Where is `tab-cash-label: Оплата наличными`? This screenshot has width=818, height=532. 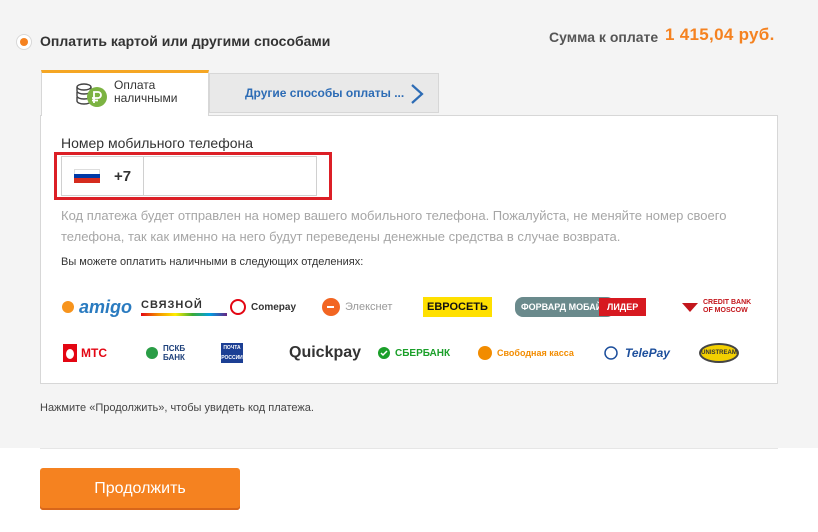 tab-cash-label: Оплата наличными is located at coordinates (146, 91).